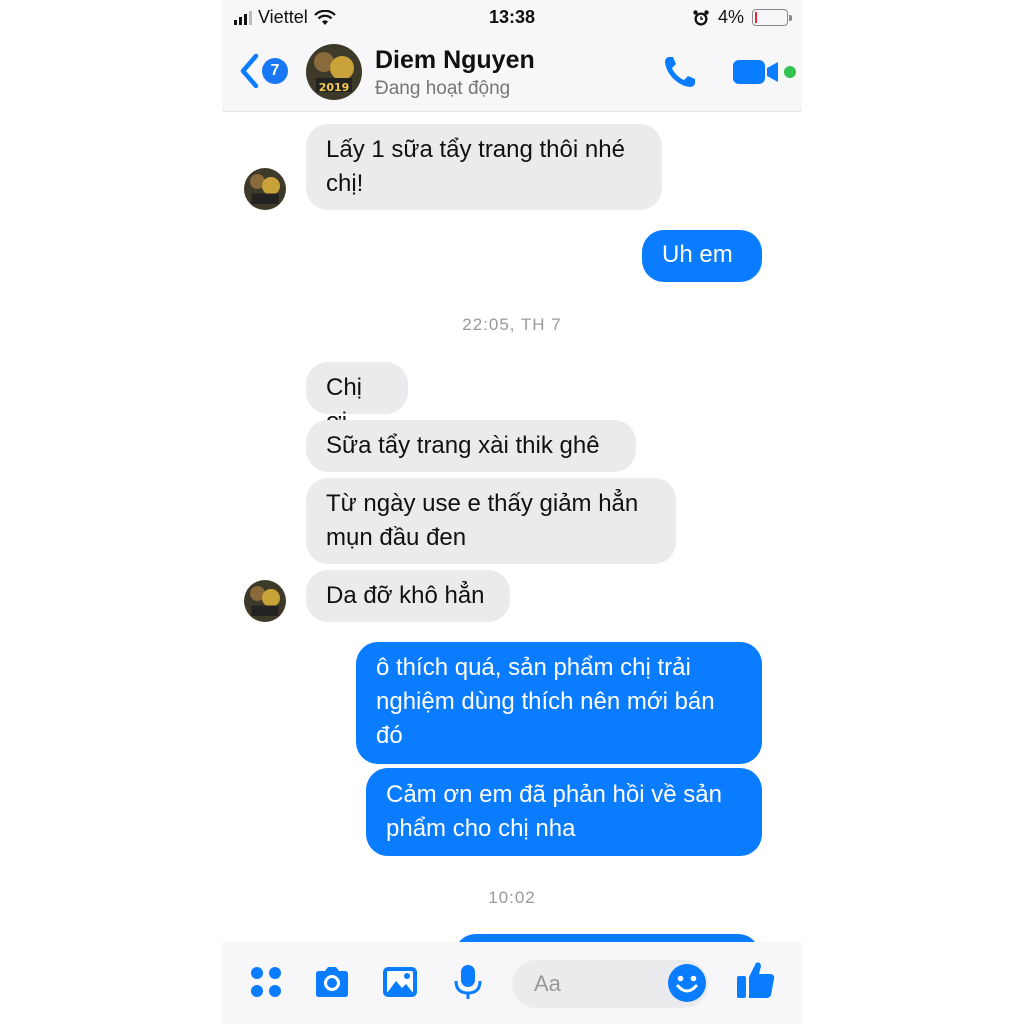 This screenshot has height=1024, width=1024. Describe the element at coordinates (545, 701) in the screenshot. I see `message-line: nghiệm dùng thích nên mới bán` at that location.